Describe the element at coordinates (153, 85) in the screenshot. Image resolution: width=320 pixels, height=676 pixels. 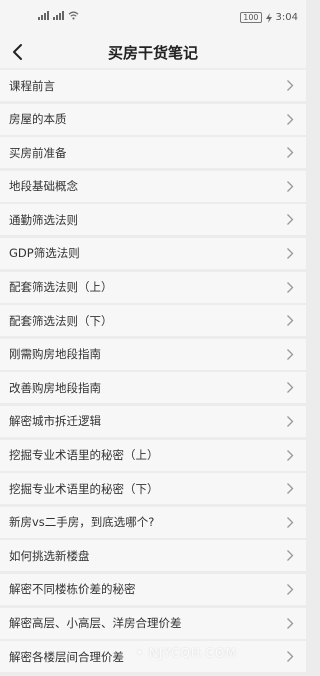
I see `list-item: 课程前言` at that location.